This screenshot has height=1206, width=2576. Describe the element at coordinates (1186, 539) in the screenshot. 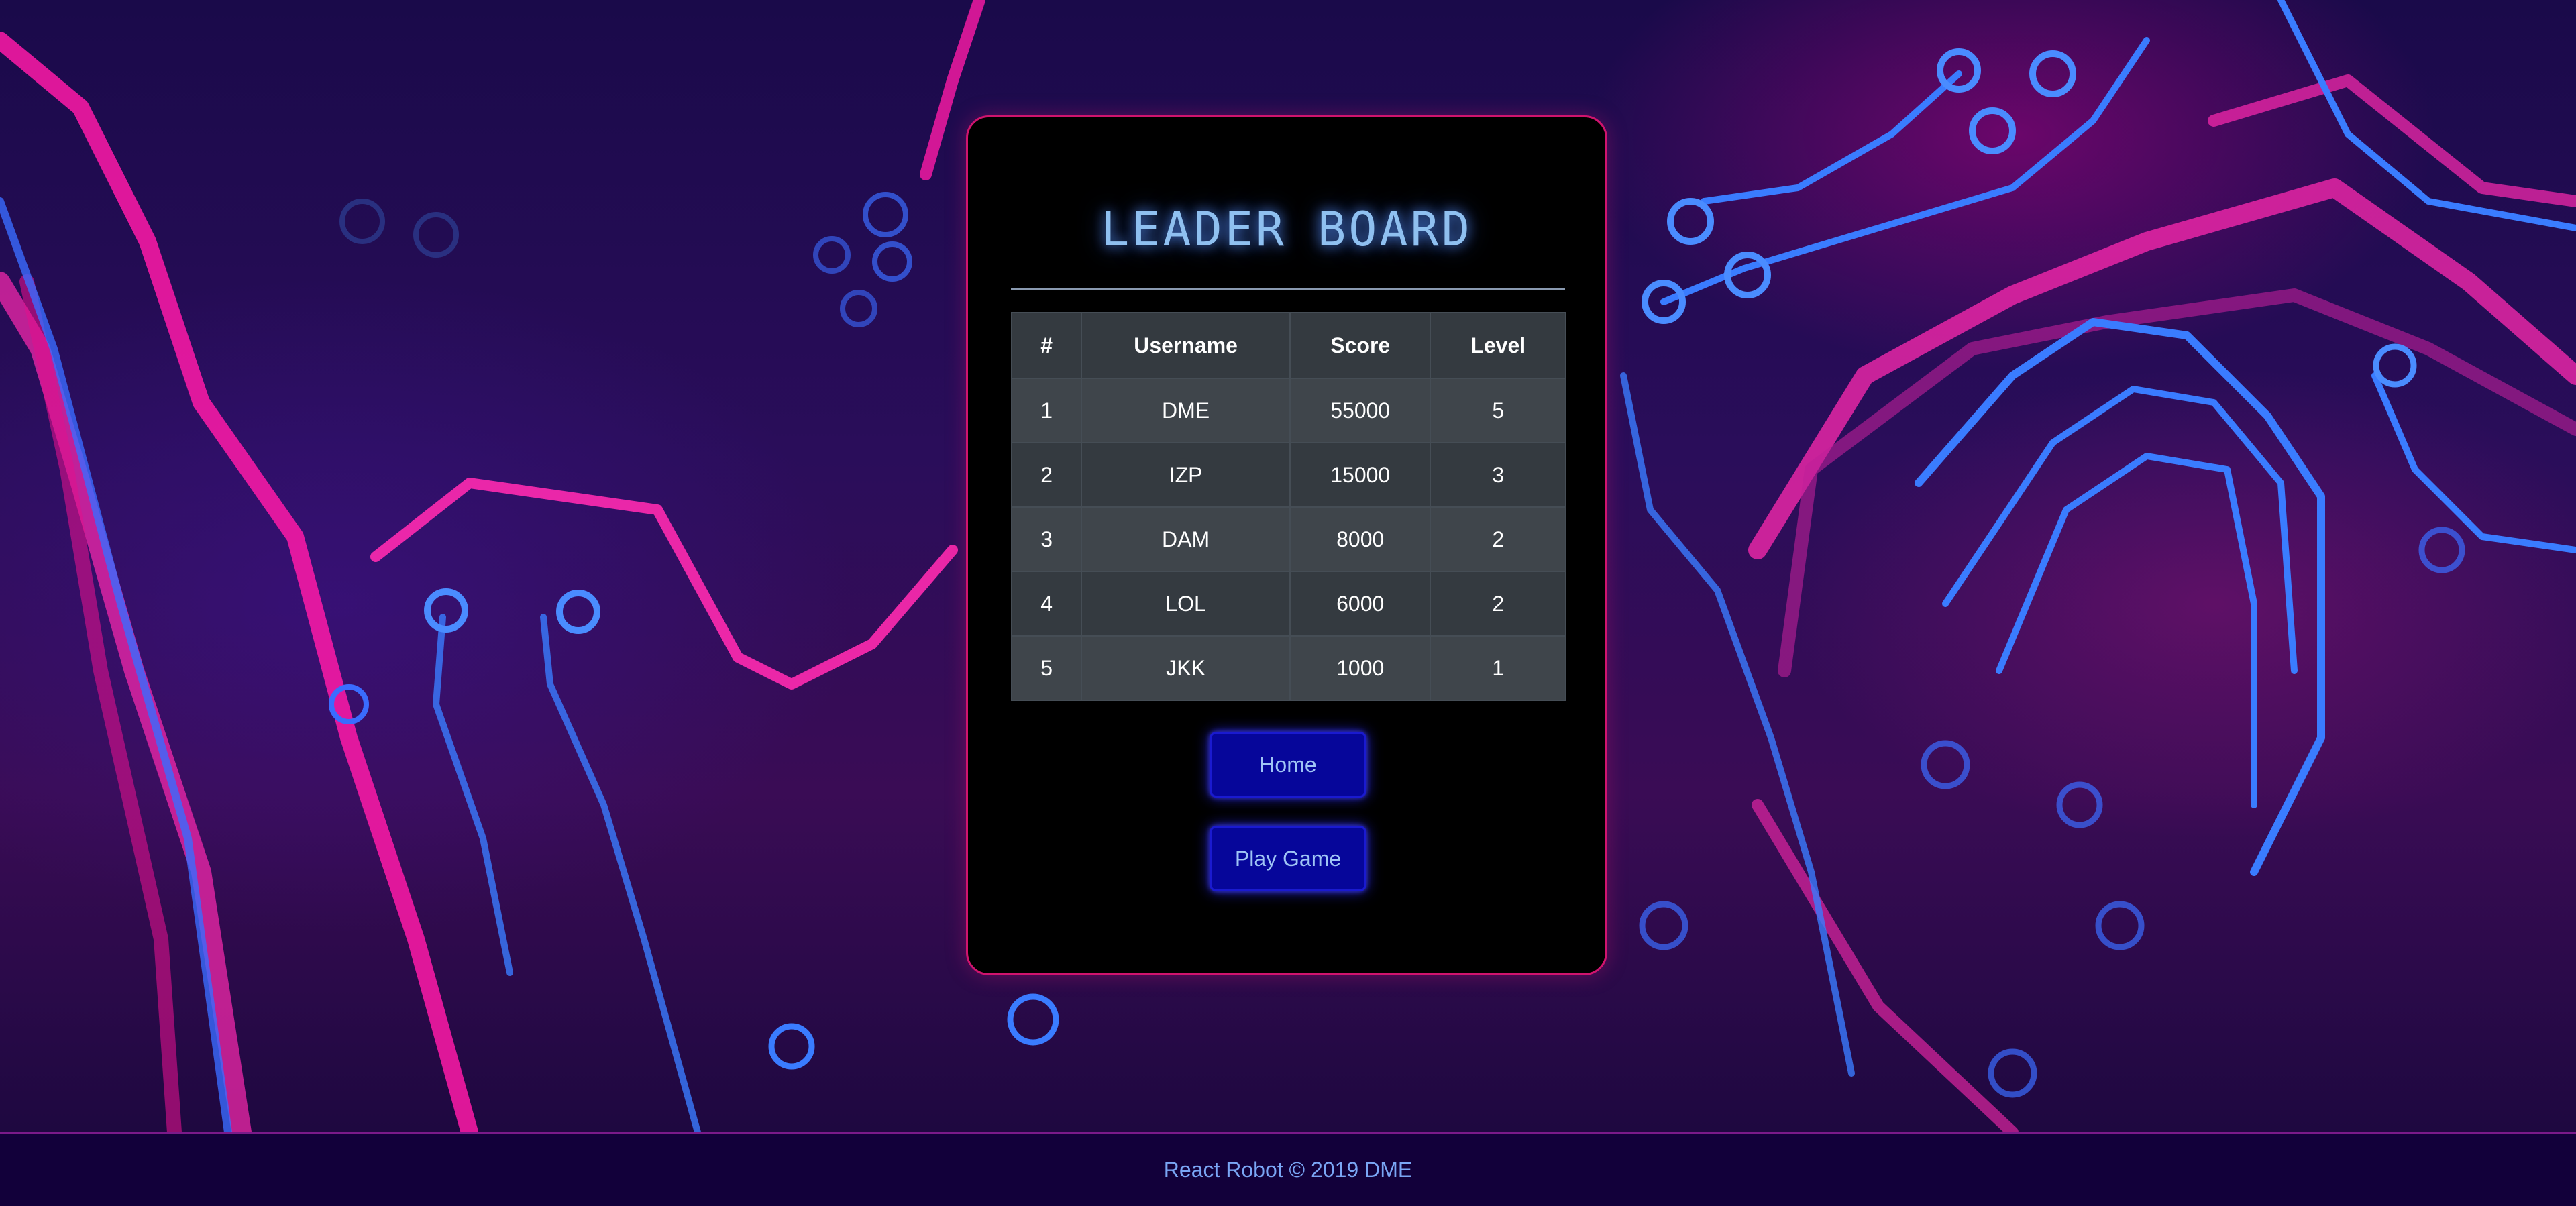

I see `username-cell: DAM` at that location.